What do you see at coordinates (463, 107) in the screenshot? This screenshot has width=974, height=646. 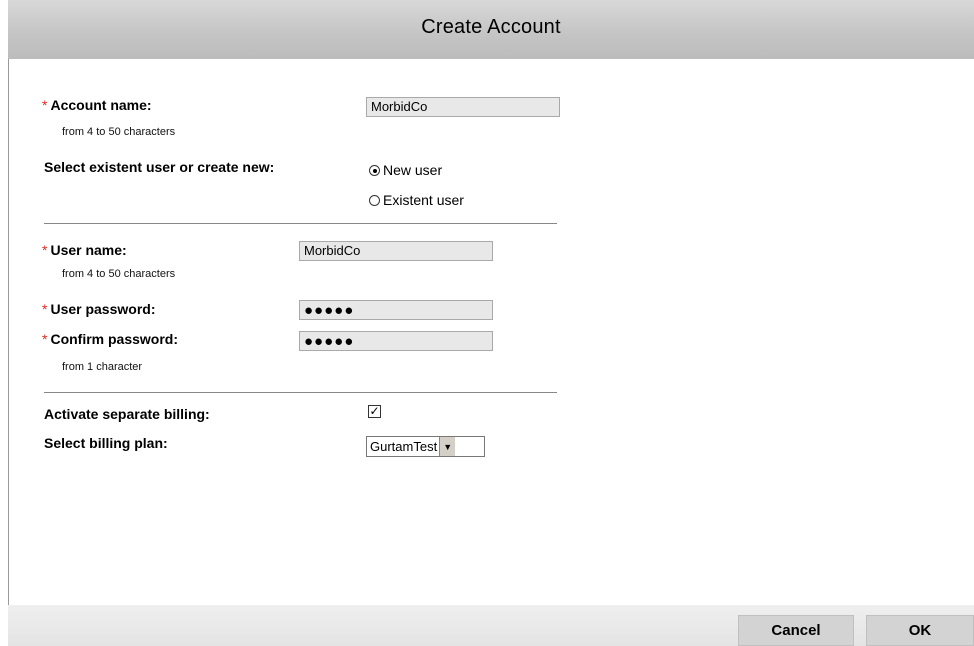 I see `account-name-input: MorbidCo` at bounding box center [463, 107].